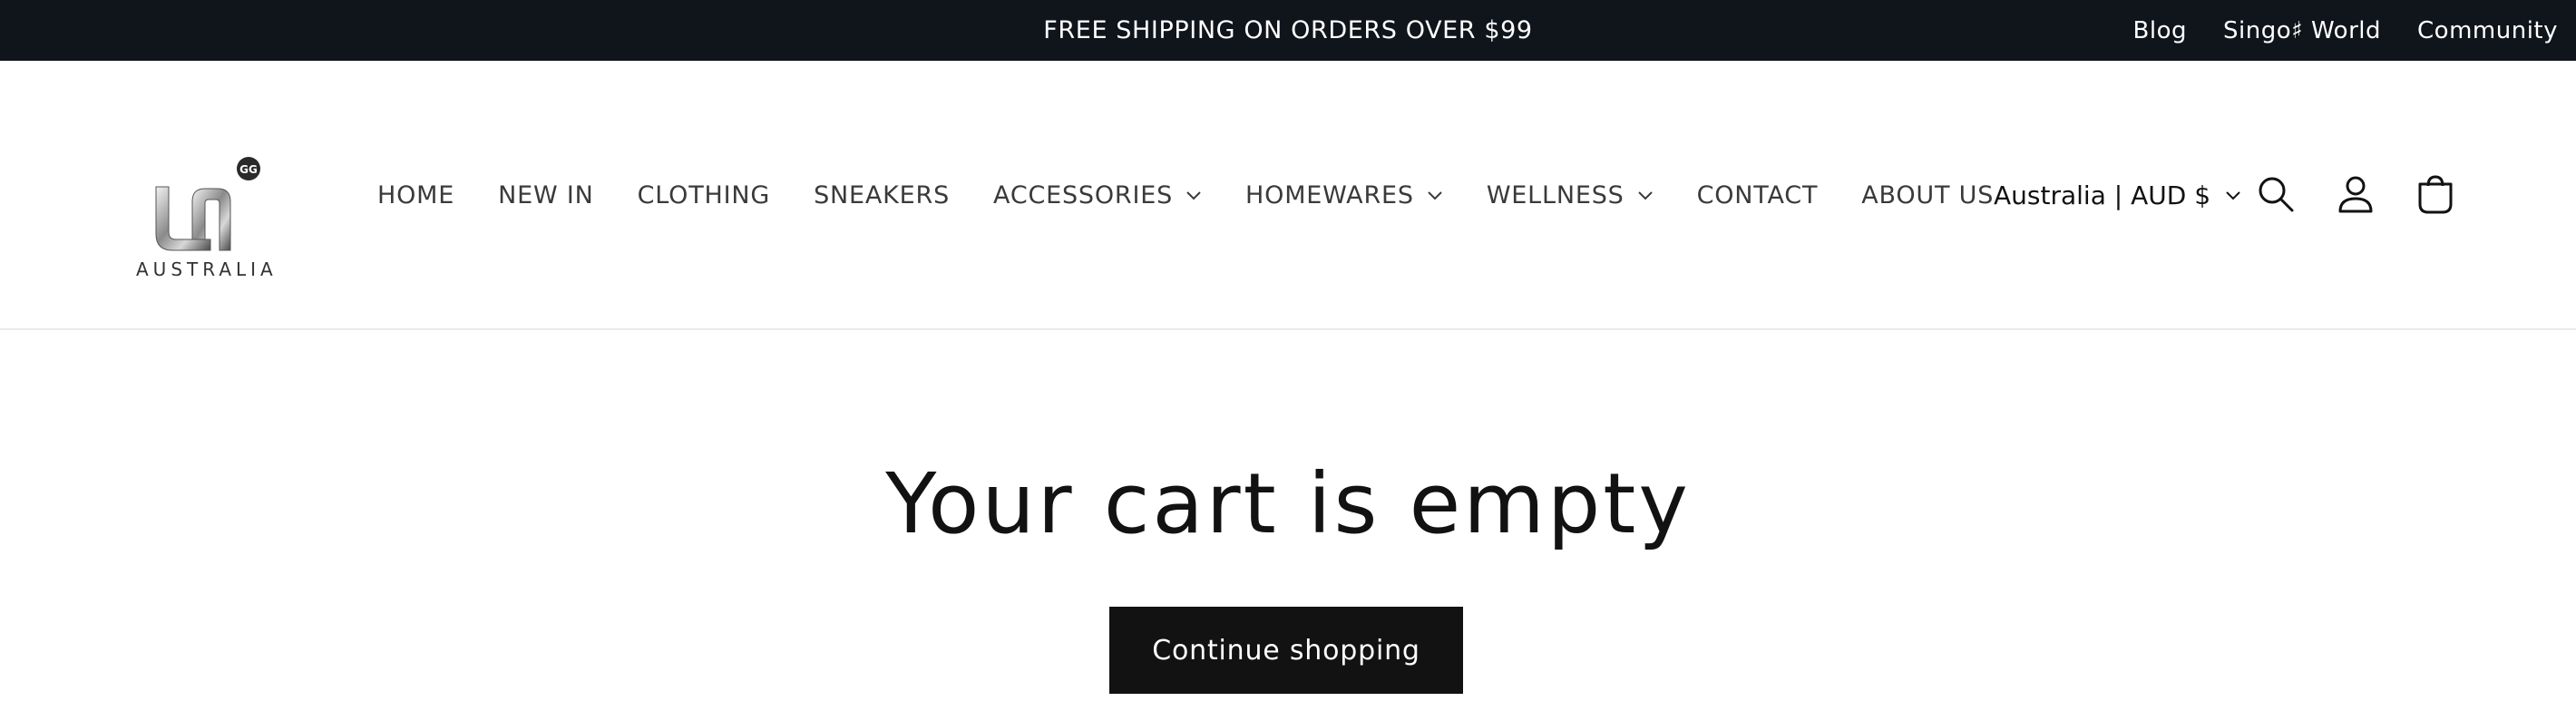 Image resolution: width=2576 pixels, height=711 pixels. What do you see at coordinates (1758, 195) in the screenshot?
I see `nav-contact: CONTACT` at bounding box center [1758, 195].